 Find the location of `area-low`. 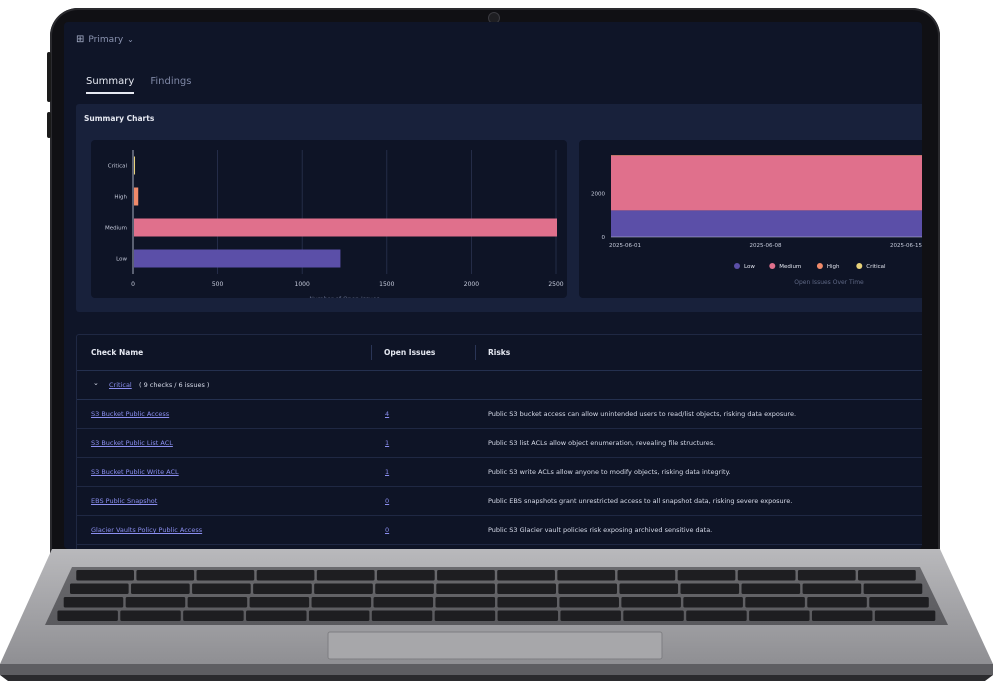

area-low is located at coordinates (766, 223).